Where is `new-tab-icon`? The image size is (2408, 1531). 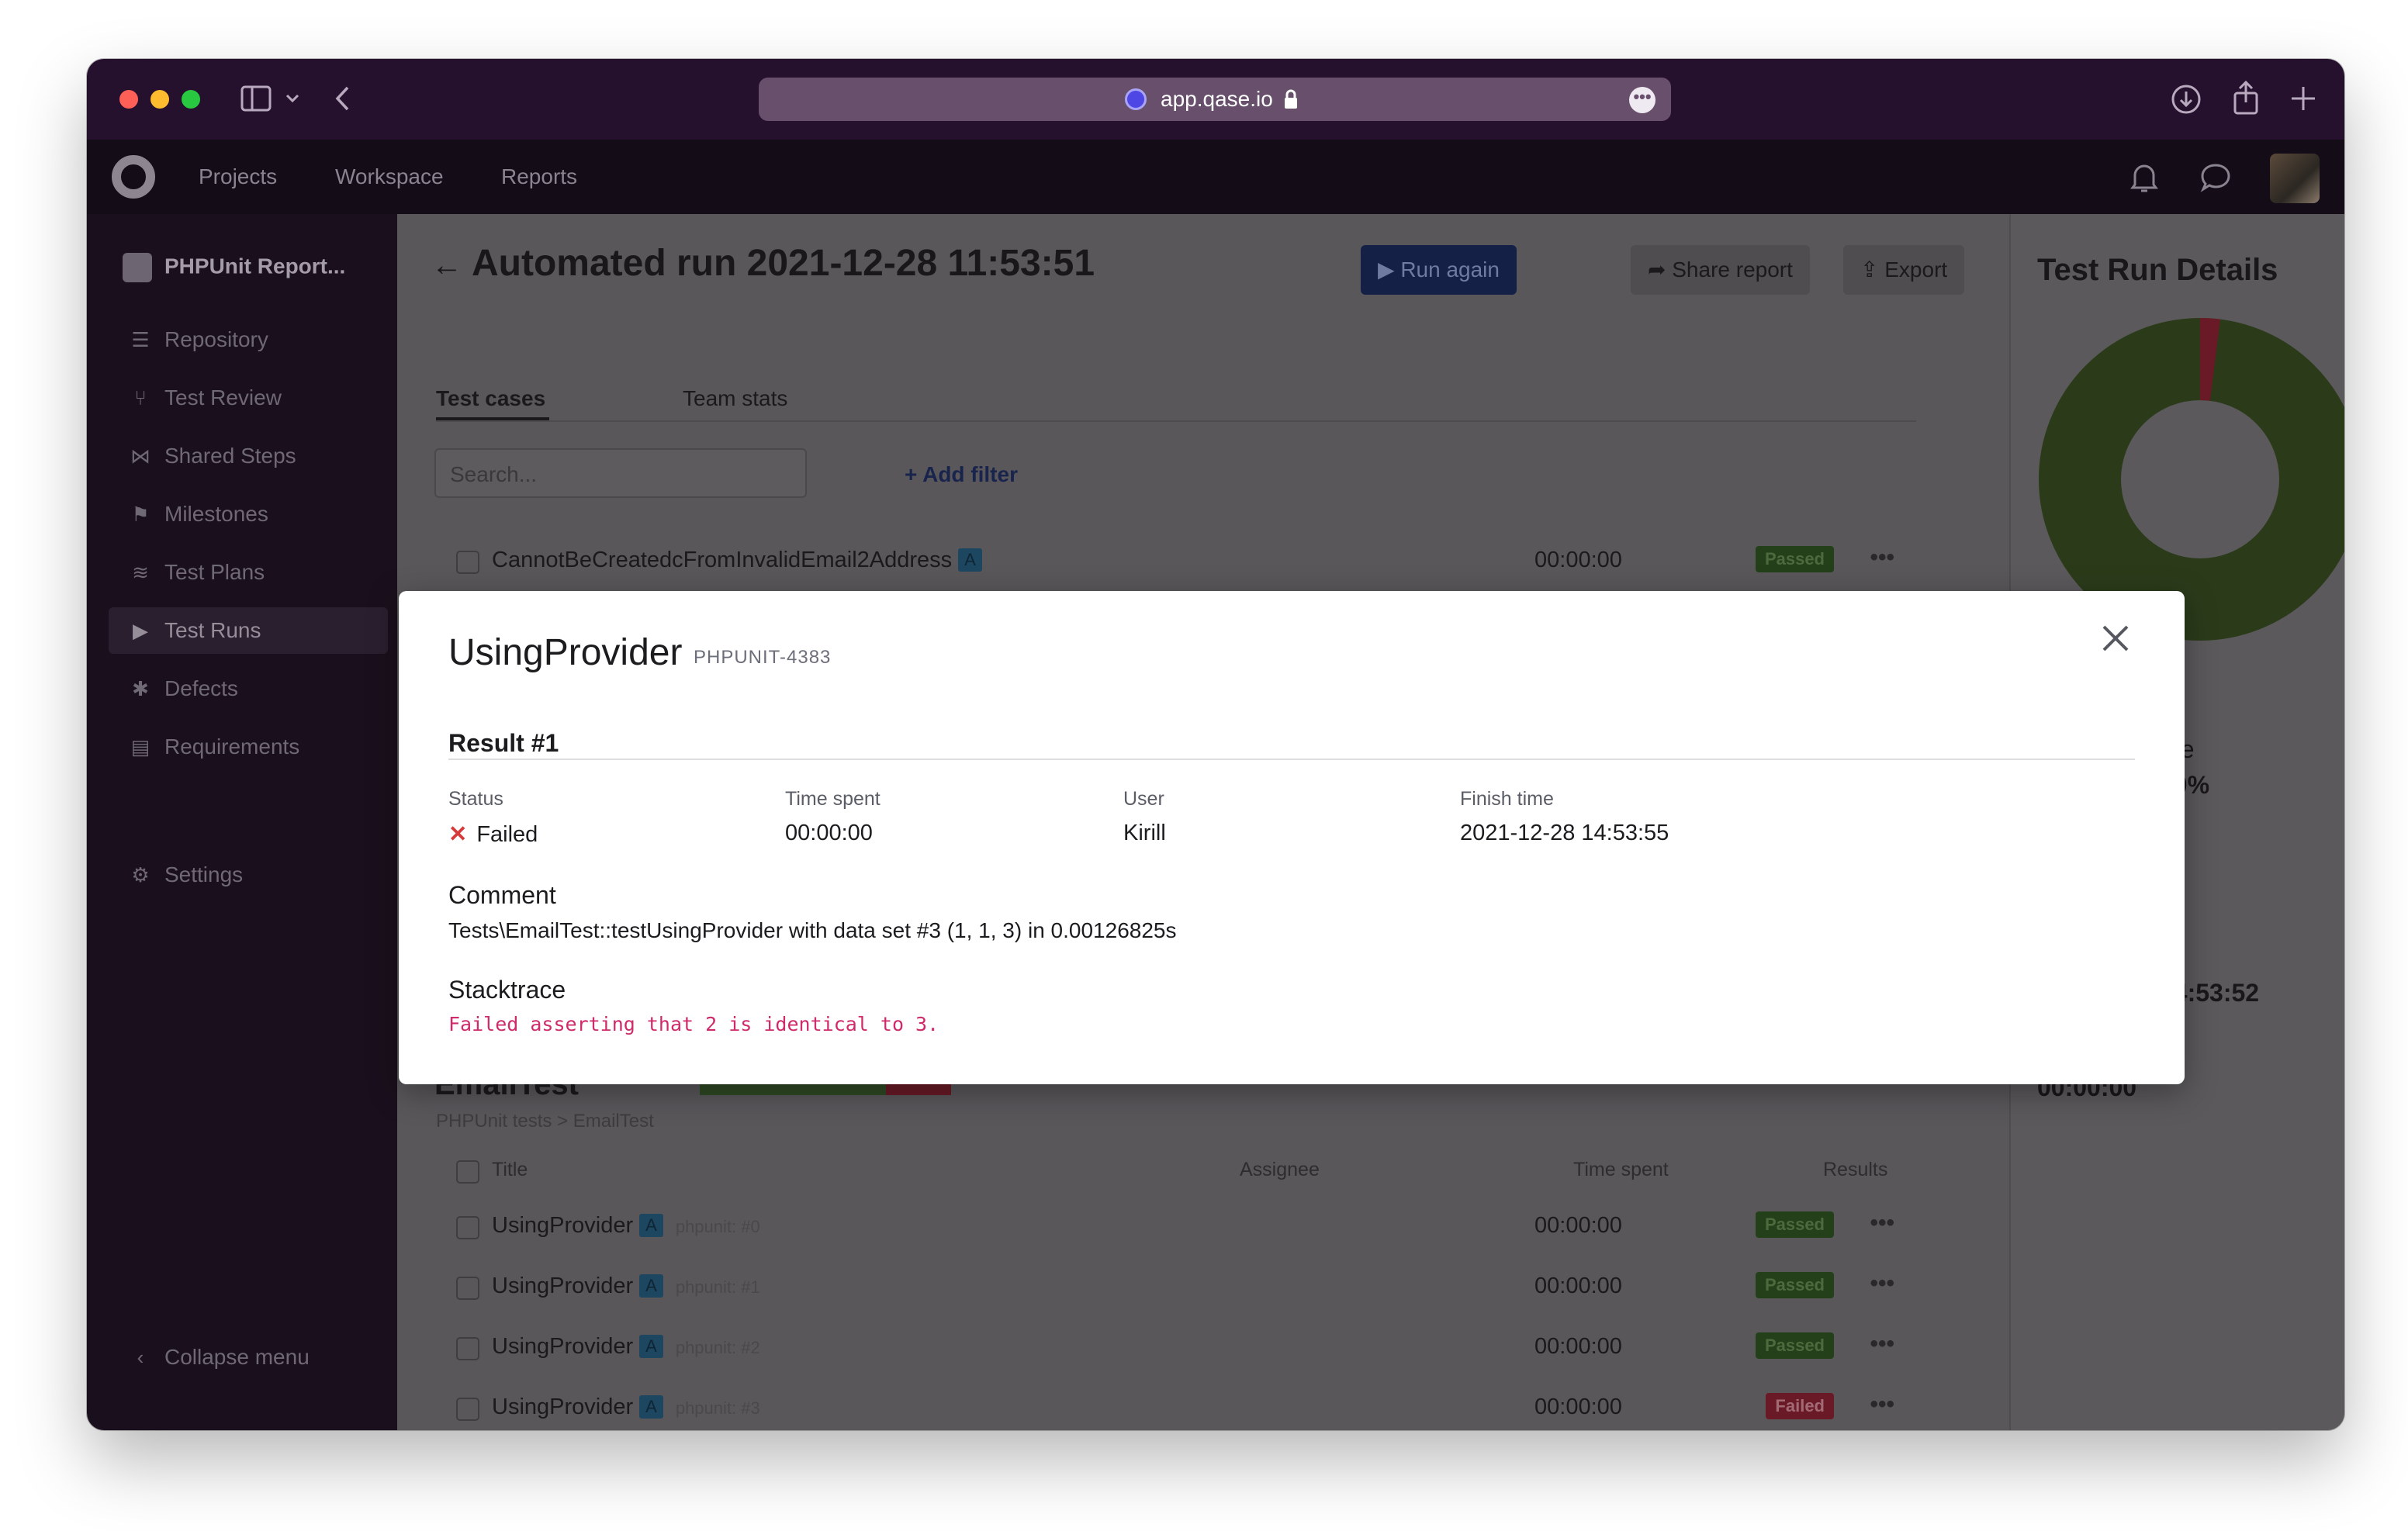 new-tab-icon is located at coordinates (2303, 98).